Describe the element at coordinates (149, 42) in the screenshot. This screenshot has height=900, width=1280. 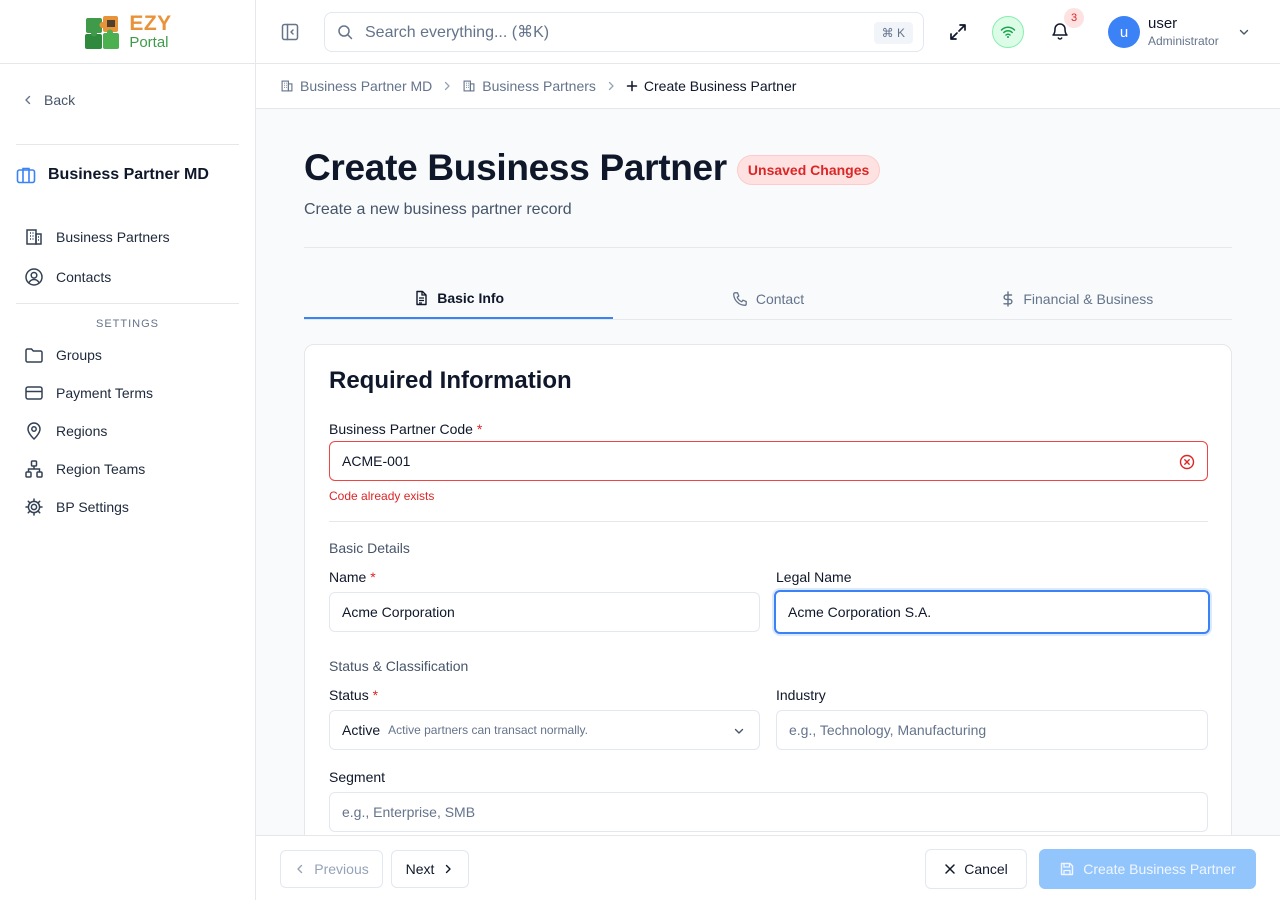
I see `brand-sub: Portal` at that location.